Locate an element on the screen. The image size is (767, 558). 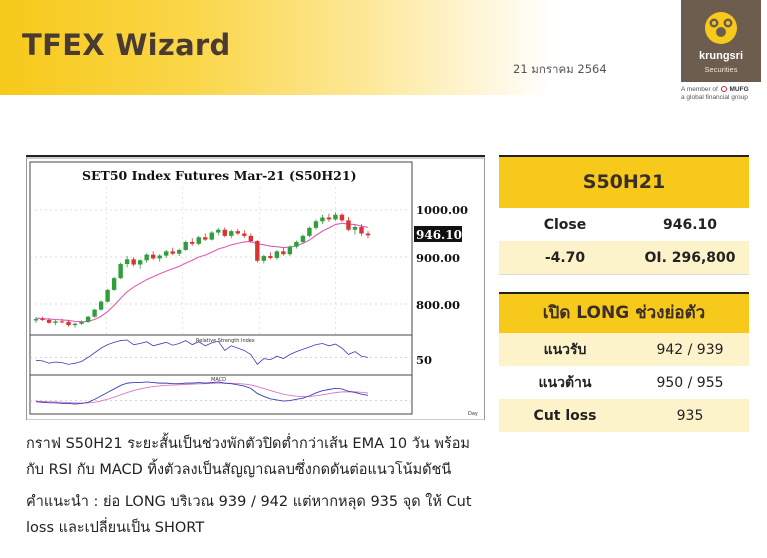
mufg-line1: A member of is located at coordinates (699, 89).